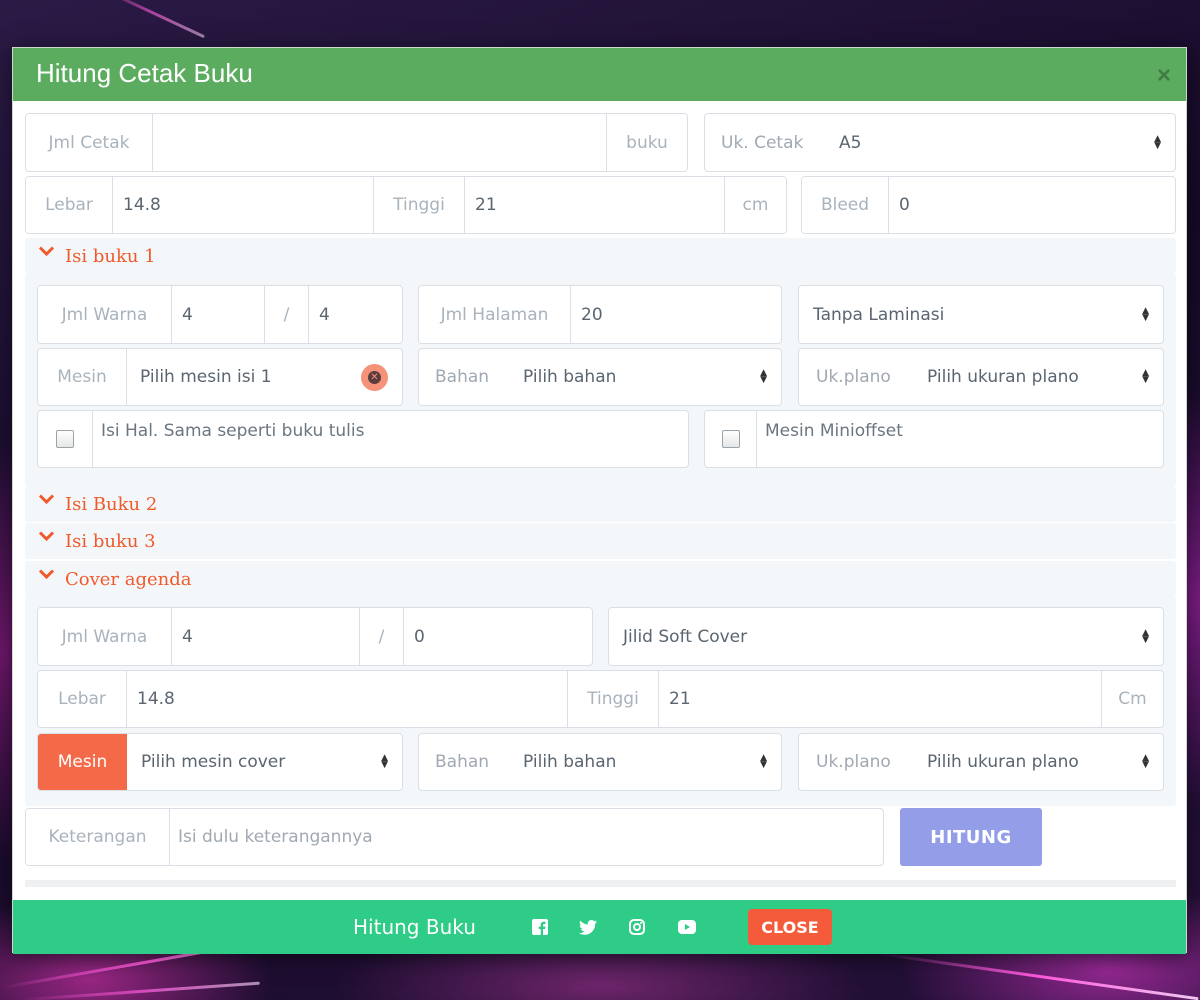 The image size is (1200, 1000). I want to click on bahan-cover-select: Bahan Pilih bahan ▲ ▼, so click(600, 762).